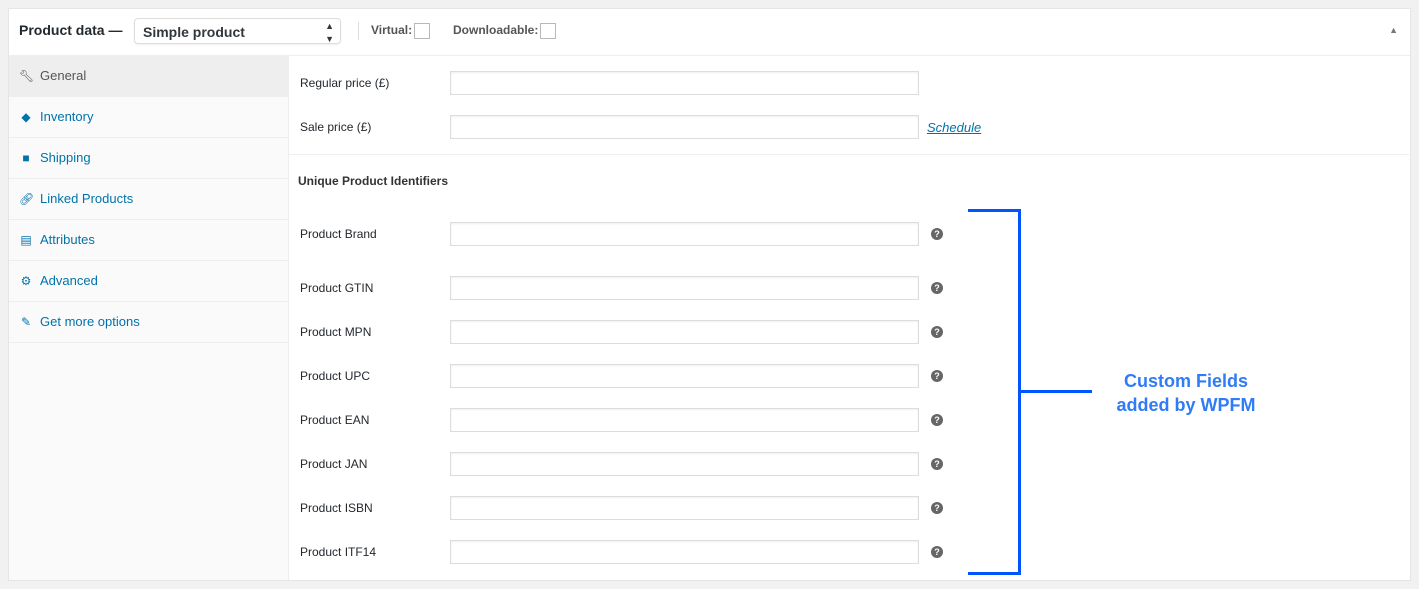 This screenshot has height=589, width=1419. Describe the element at coordinates (336, 127) in the screenshot. I see `sale-price-label: Sale price (£)` at that location.